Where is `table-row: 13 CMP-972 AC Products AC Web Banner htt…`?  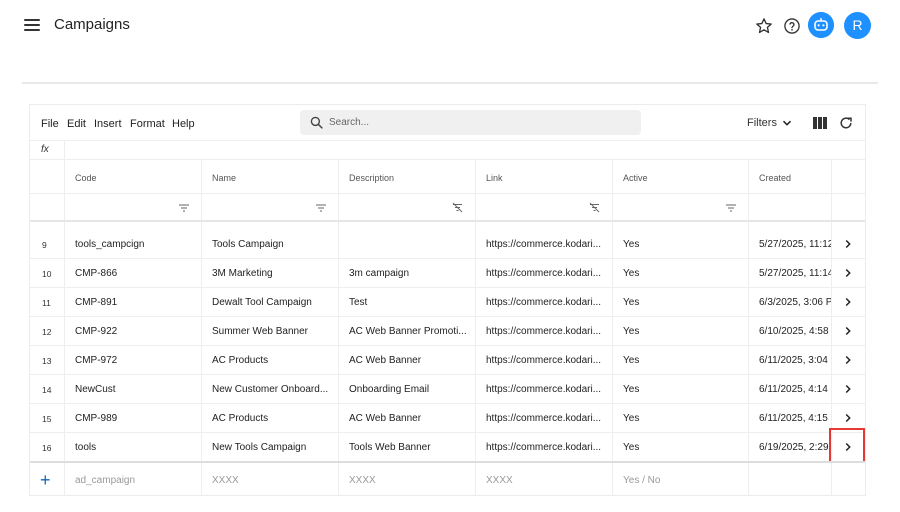
table-row: 13 CMP-972 AC Products AC Web Banner htt… is located at coordinates (447, 360).